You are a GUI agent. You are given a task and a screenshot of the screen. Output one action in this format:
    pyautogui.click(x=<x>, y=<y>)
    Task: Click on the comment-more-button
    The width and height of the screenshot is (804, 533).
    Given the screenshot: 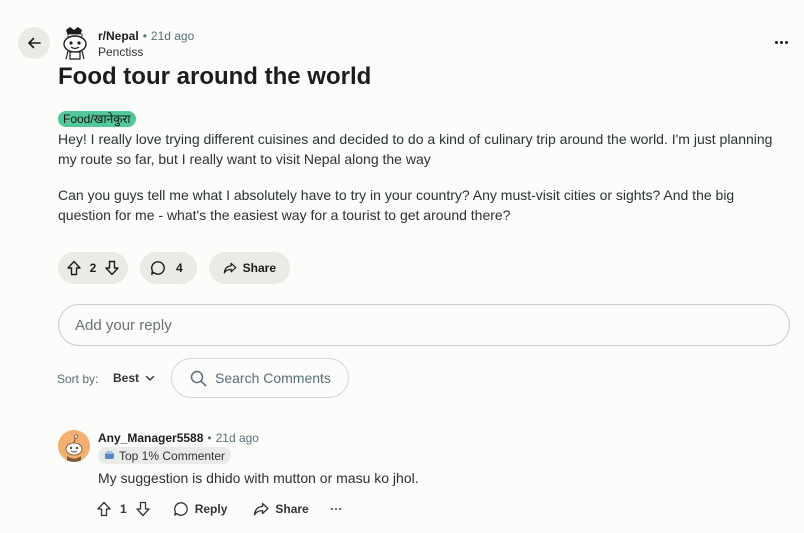 What is the action you would take?
    pyautogui.click(x=335, y=509)
    